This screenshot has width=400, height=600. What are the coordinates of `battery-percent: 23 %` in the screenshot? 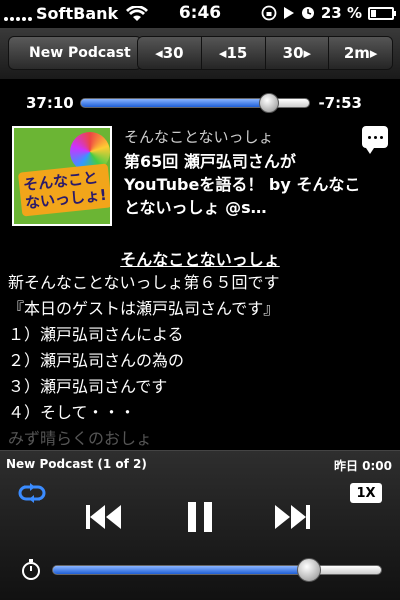 It's located at (341, 13).